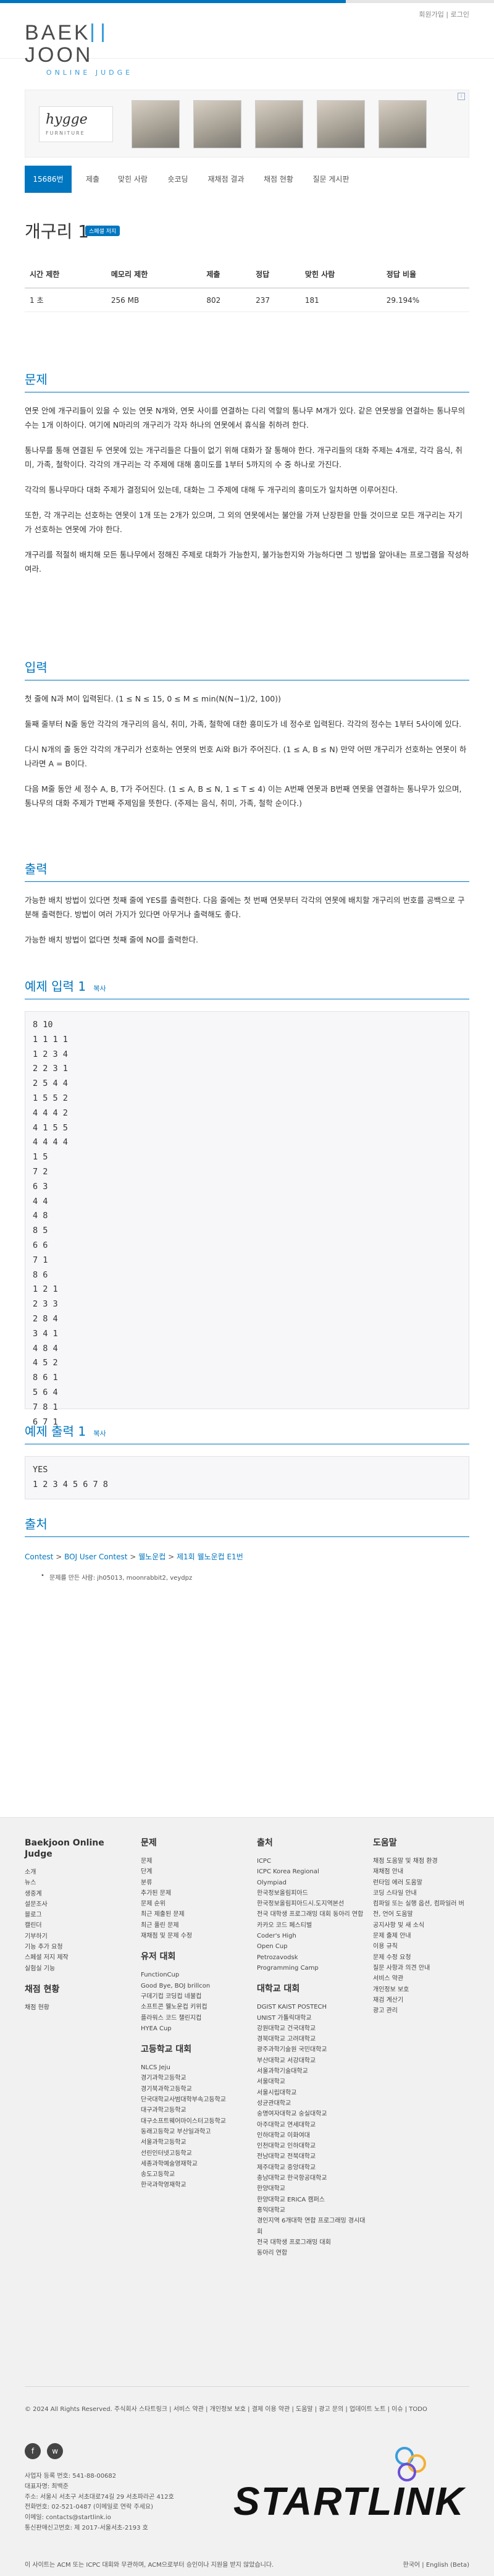 The width and height of the screenshot is (494, 2576). Describe the element at coordinates (193, 2121) in the screenshot. I see `footer-link: 대구소프트웨어마이스터고등학교` at that location.